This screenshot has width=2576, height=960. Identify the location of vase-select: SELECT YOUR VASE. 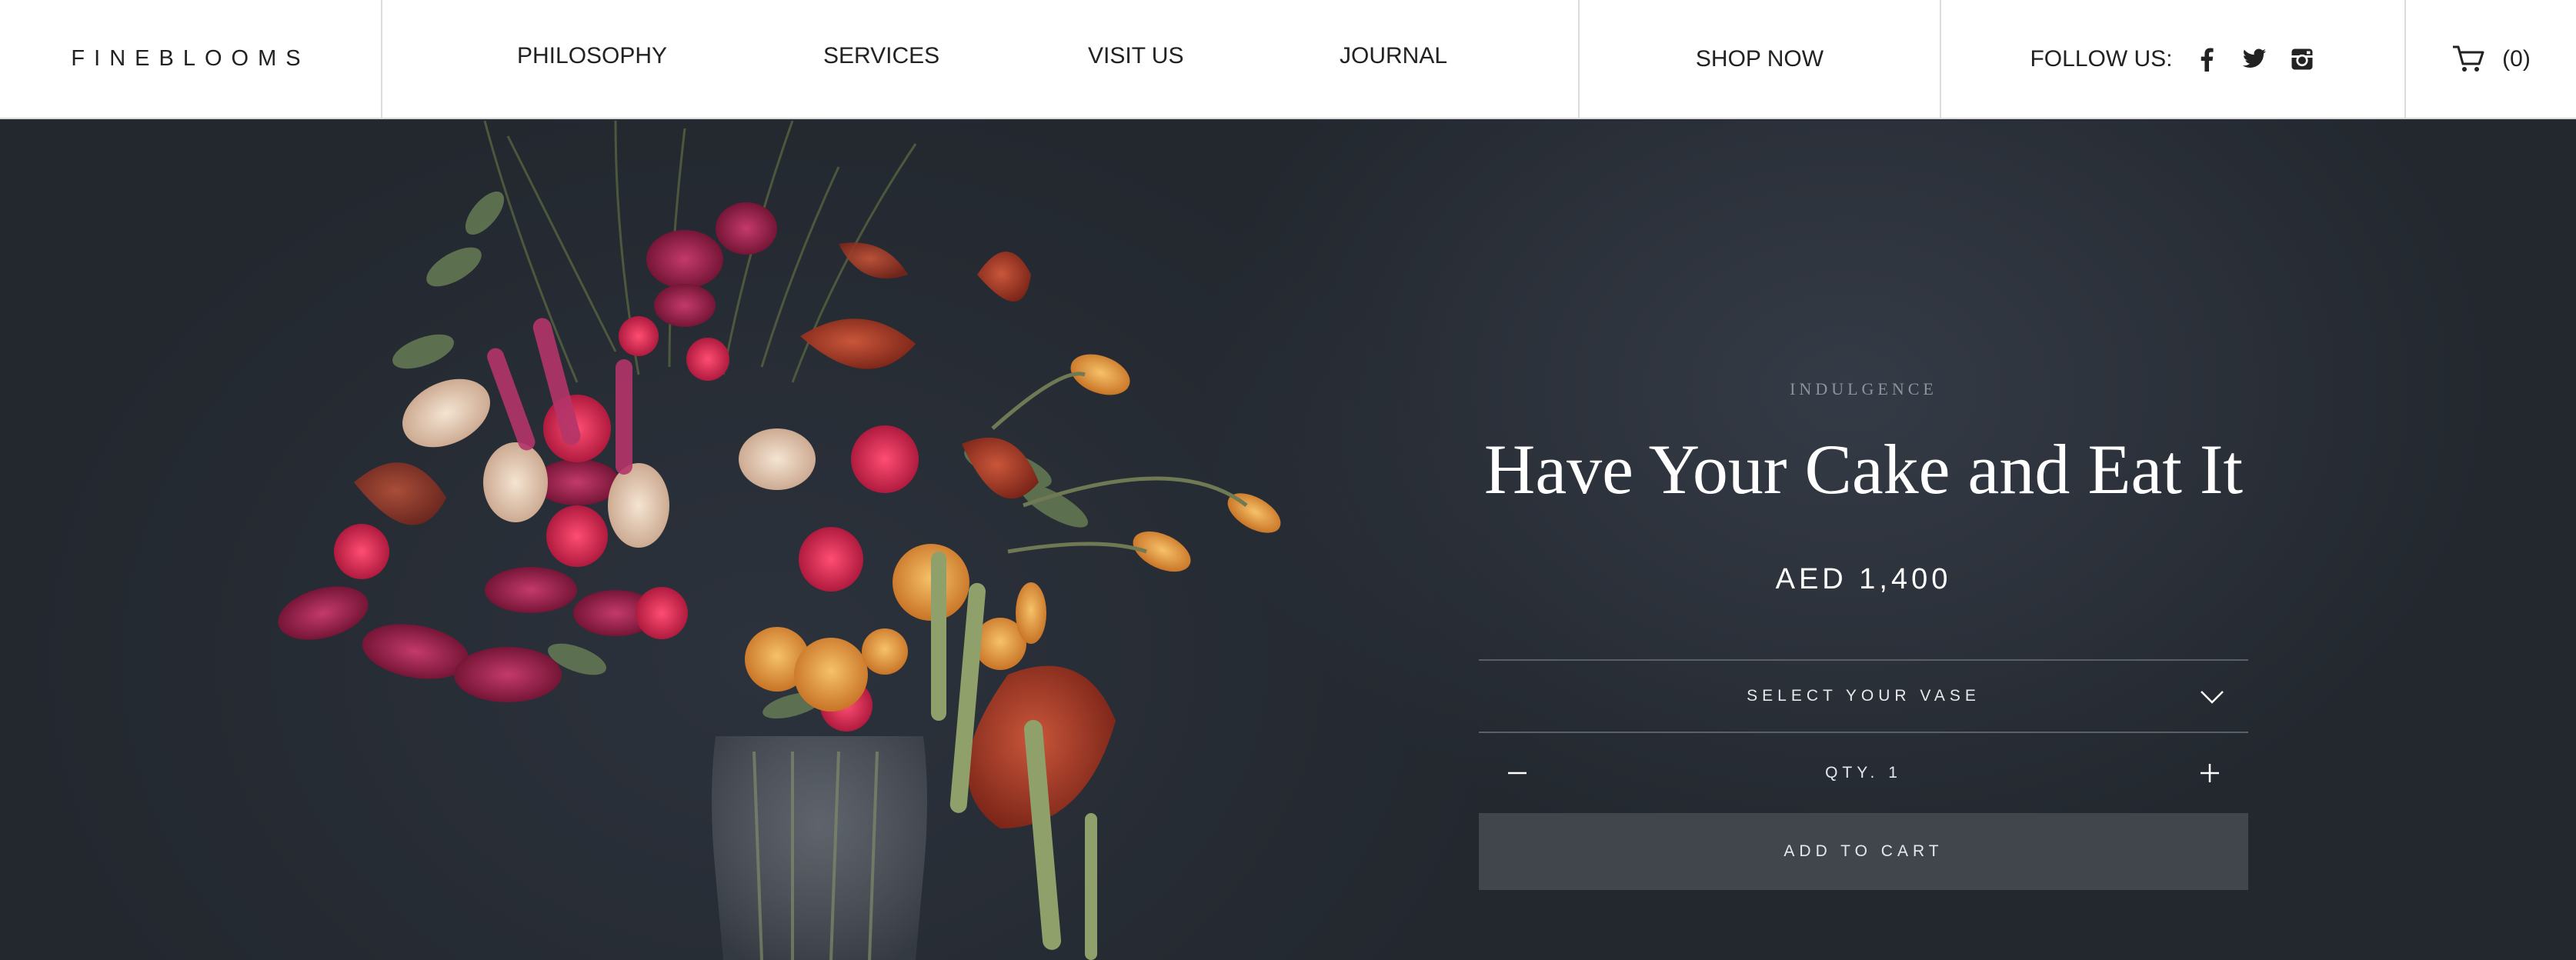
(1864, 696).